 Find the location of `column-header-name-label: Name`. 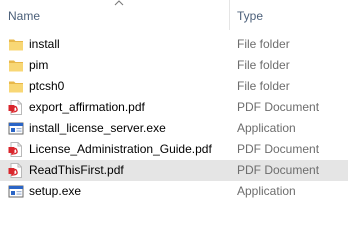

column-header-name-label: Name is located at coordinates (24, 16).